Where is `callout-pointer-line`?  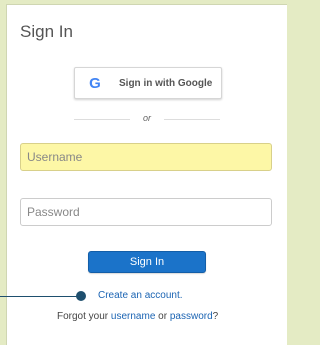 callout-pointer-line is located at coordinates (40, 296).